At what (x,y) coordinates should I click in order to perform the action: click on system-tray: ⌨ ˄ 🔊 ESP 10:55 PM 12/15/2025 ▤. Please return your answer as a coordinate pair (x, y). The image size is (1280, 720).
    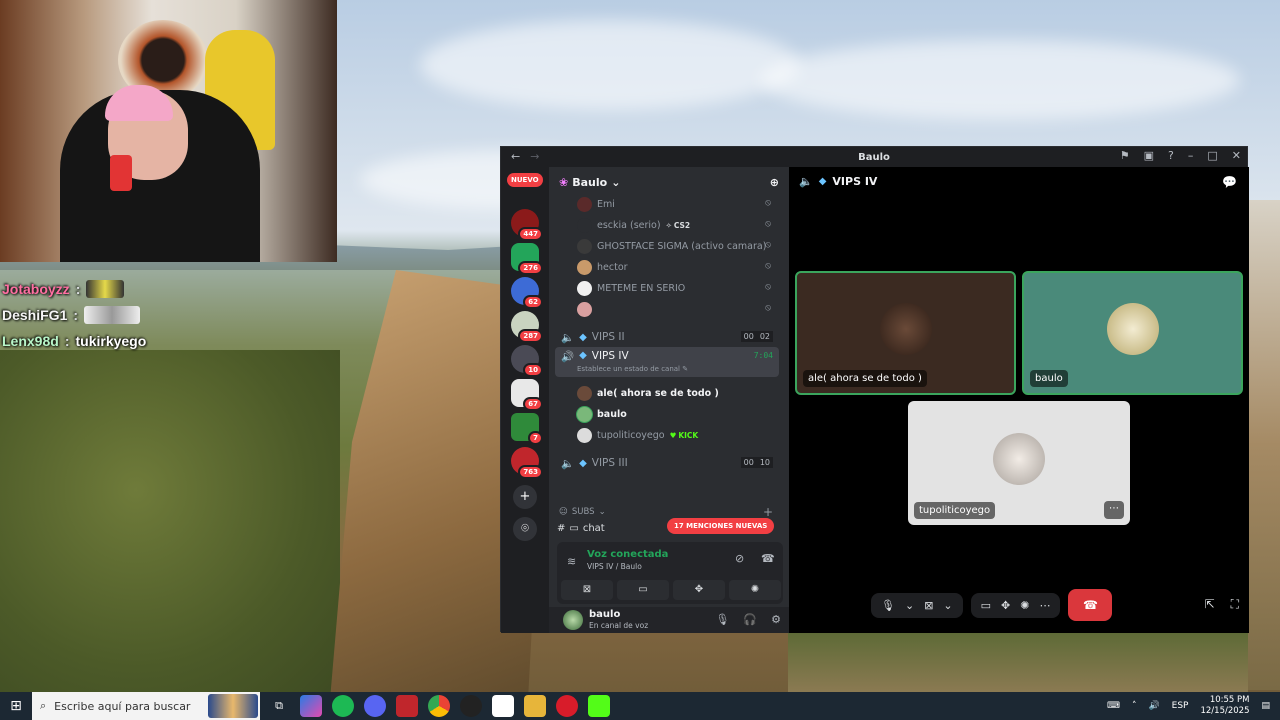
    Looking at the image, I should click on (1188, 706).